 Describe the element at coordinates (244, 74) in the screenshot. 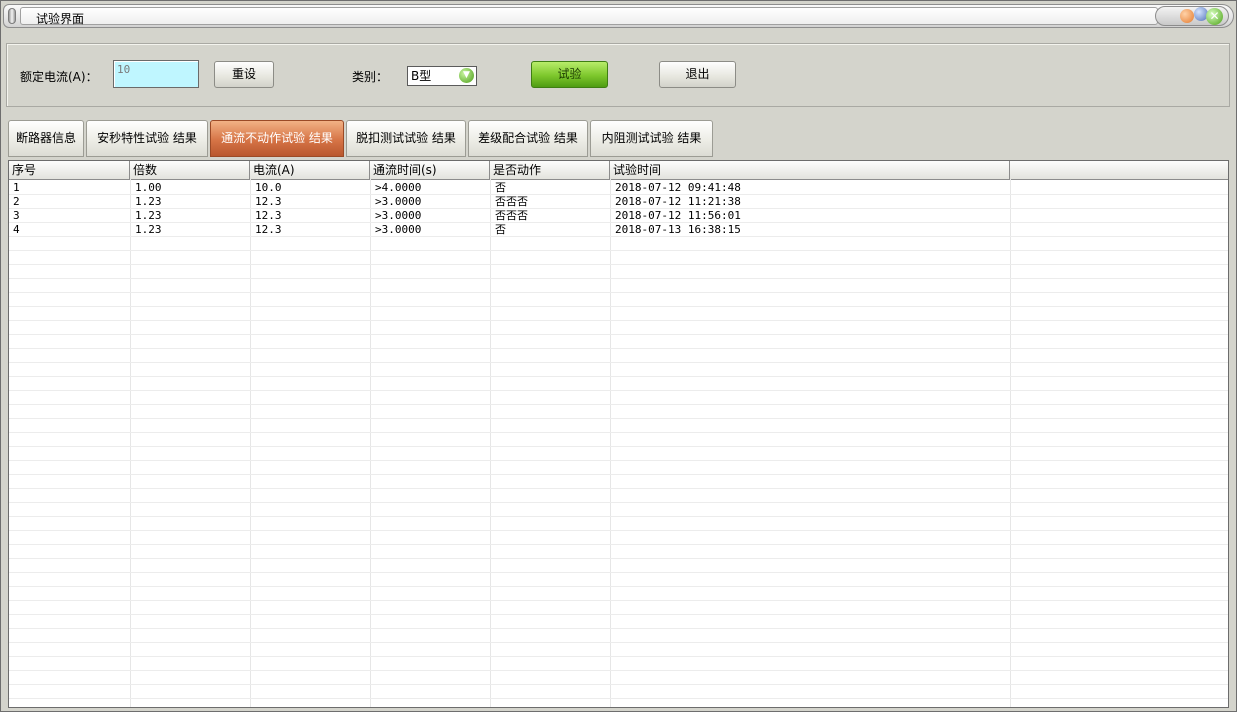

I see `reset-button: 重设` at that location.